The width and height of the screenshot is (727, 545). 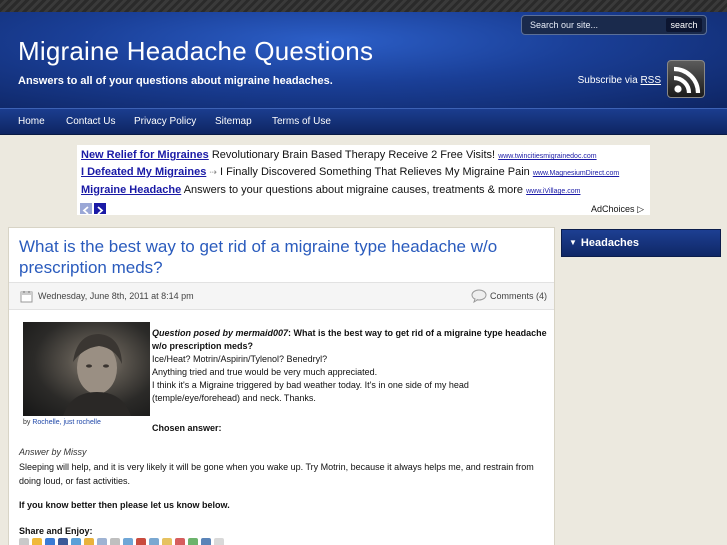 What do you see at coordinates (547, 156) in the screenshot?
I see `ad-url-link: www.twincitiesmigrainedoc.com` at bounding box center [547, 156].